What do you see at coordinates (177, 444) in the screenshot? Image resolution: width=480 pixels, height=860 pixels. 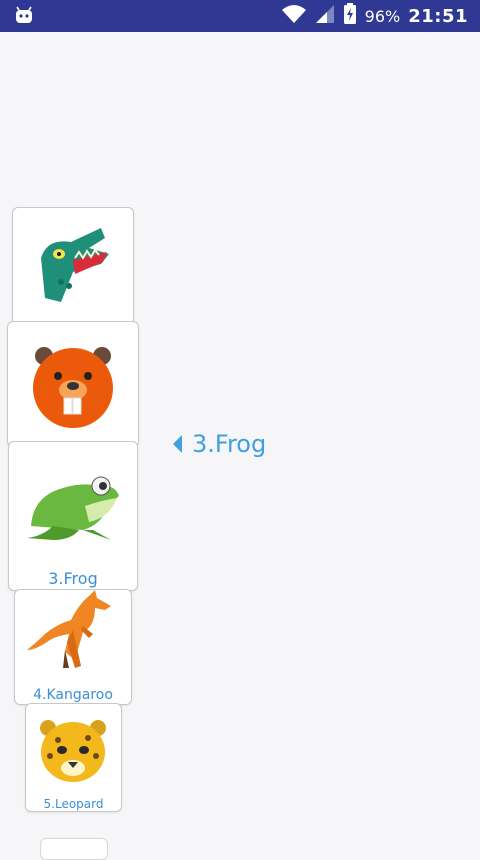 I see `left-triangle-icon` at bounding box center [177, 444].